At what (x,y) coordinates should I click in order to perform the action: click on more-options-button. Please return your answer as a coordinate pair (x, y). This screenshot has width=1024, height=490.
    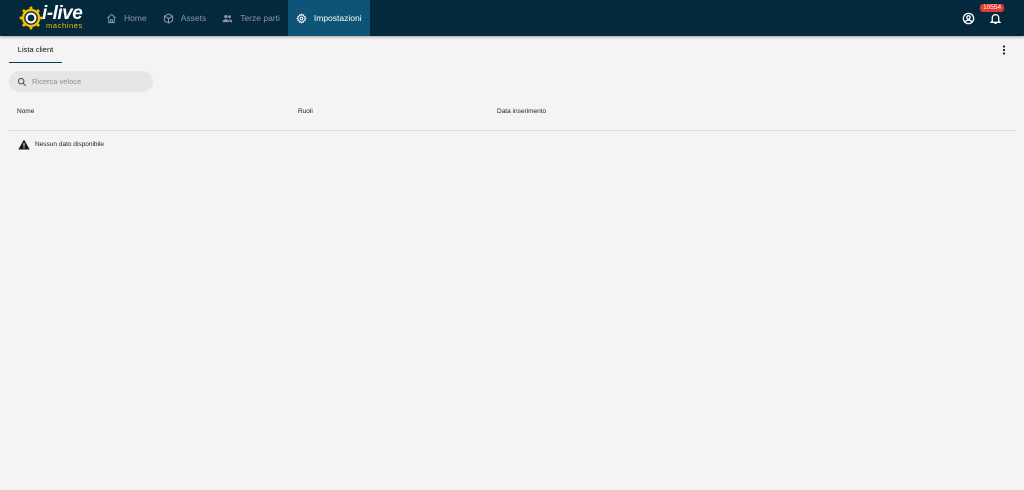
    Looking at the image, I should click on (1004, 49).